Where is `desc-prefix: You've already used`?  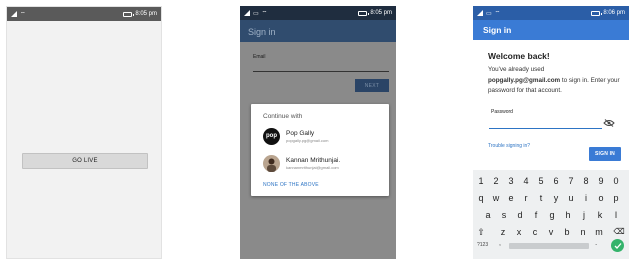 desc-prefix: You've already used is located at coordinates (516, 69).